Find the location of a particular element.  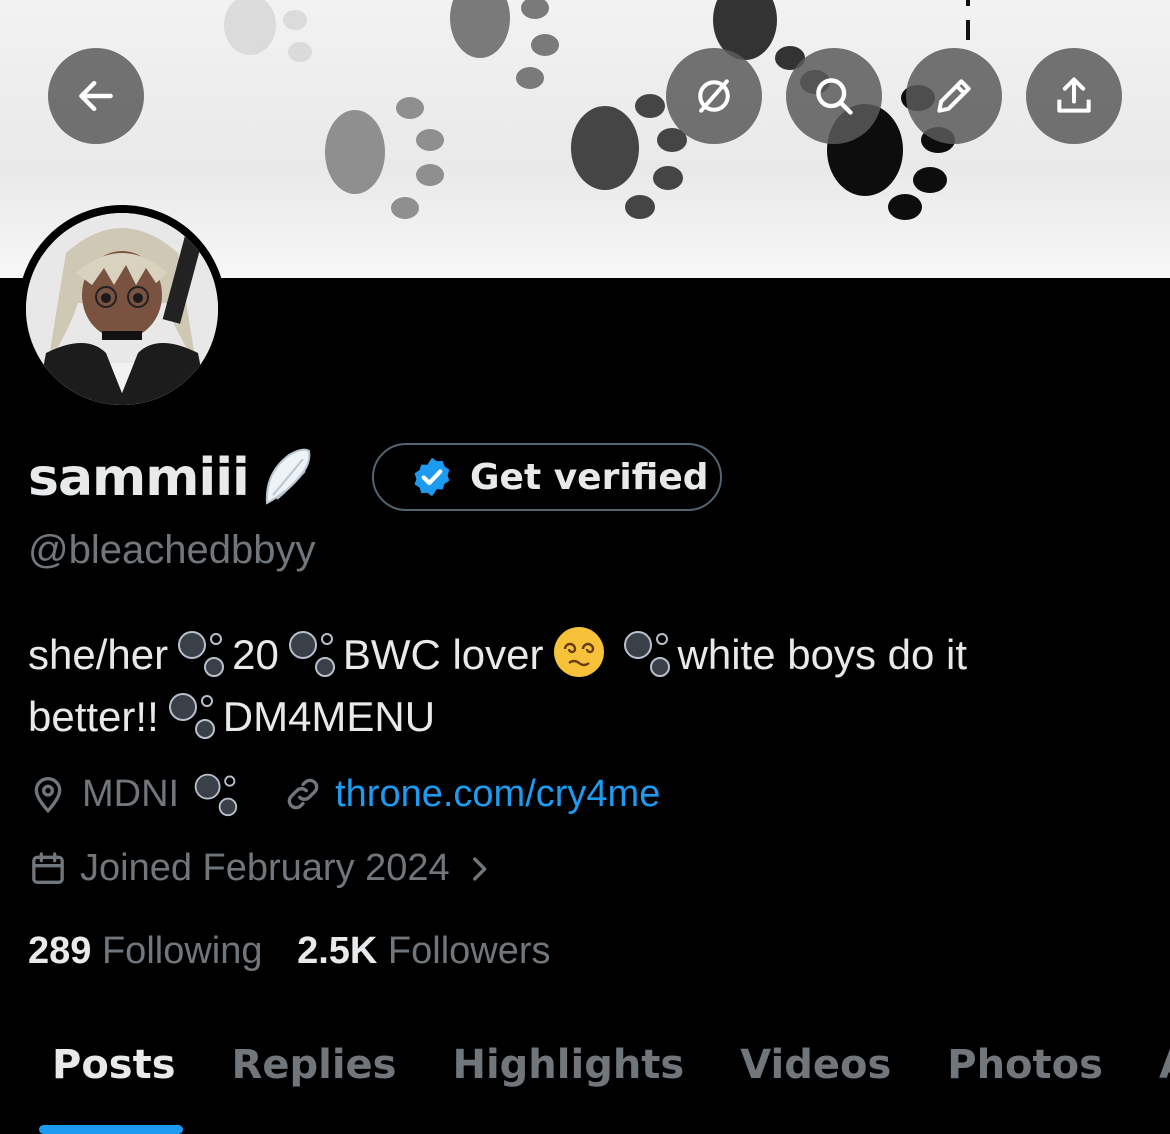

profile-meta-row: MDNI throne.com/cry4me is located at coordinates (344, 794).